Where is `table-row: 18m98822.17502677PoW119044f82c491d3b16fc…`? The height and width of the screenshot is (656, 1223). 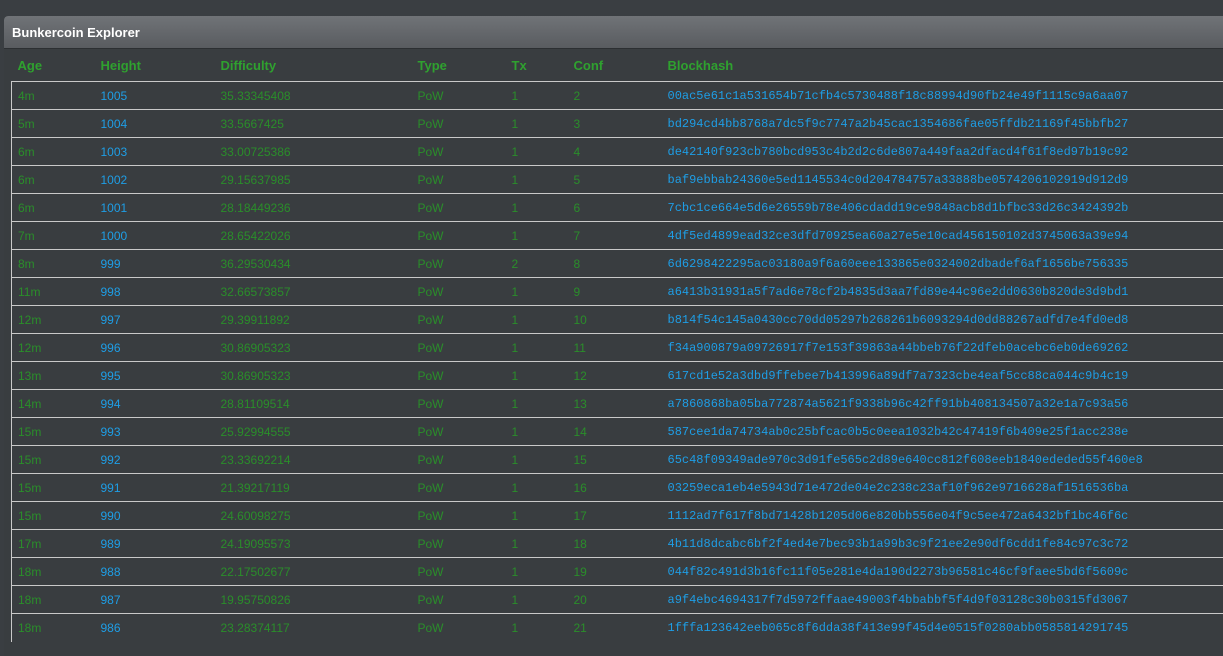 table-row: 18m98822.17502677PoW119044f82c491d3b16fc… is located at coordinates (617, 572).